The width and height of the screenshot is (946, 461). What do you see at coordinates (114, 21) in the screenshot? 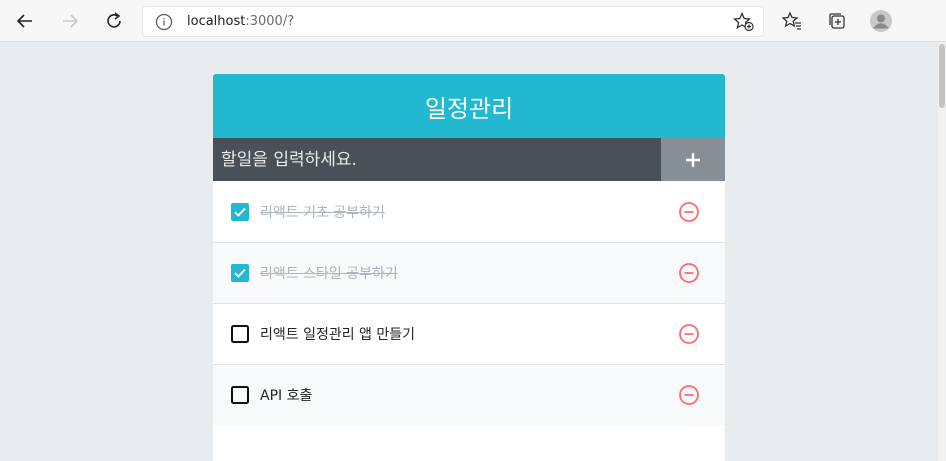
I see `reload-icon` at bounding box center [114, 21].